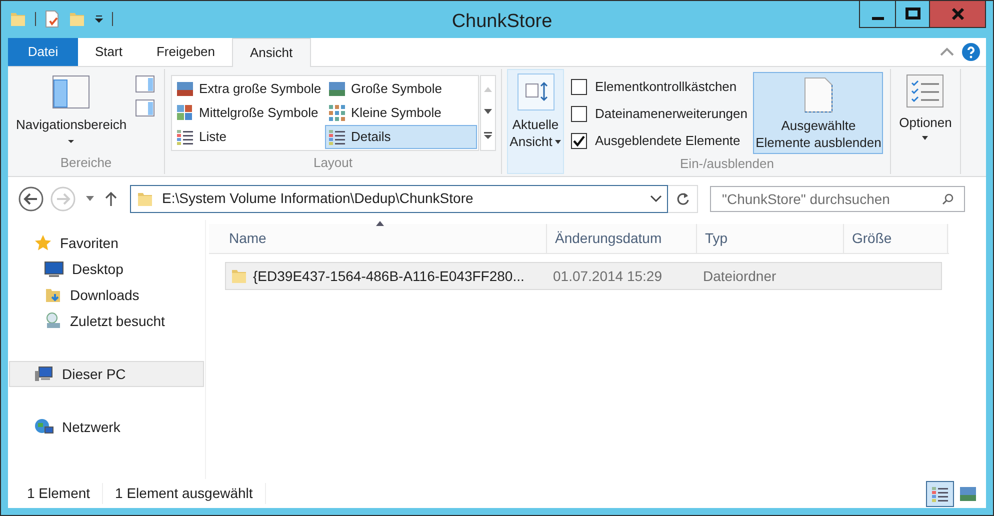  I want to click on star-icon, so click(43, 243).